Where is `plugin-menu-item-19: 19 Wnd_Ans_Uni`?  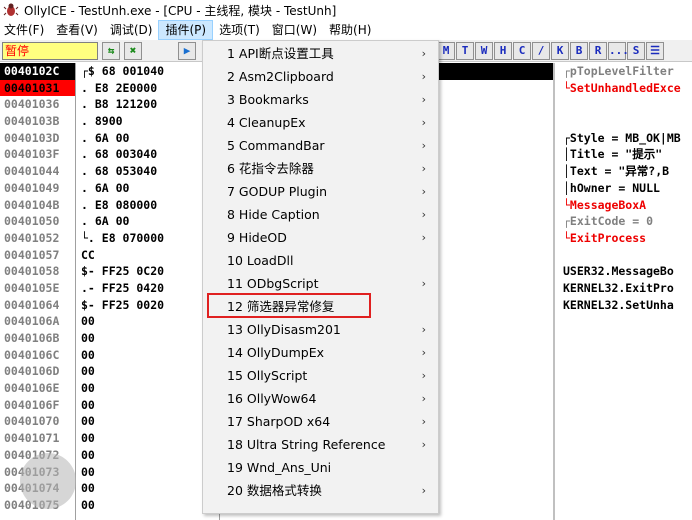 plugin-menu-item-19: 19 Wnd_Ans_Uni is located at coordinates (320, 467).